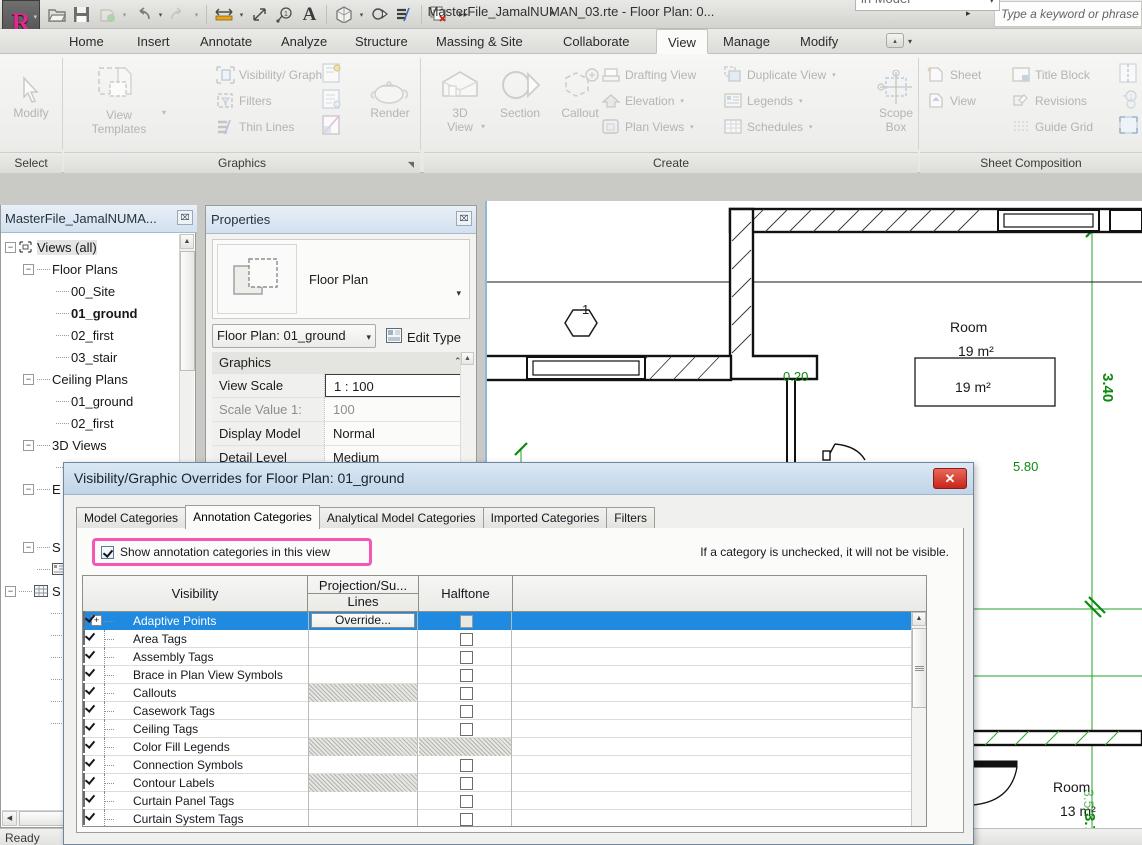 This screenshot has height=845, width=1142. What do you see at coordinates (91, 247) in the screenshot?
I see `tree-item-views-all: − Views (all)` at bounding box center [91, 247].